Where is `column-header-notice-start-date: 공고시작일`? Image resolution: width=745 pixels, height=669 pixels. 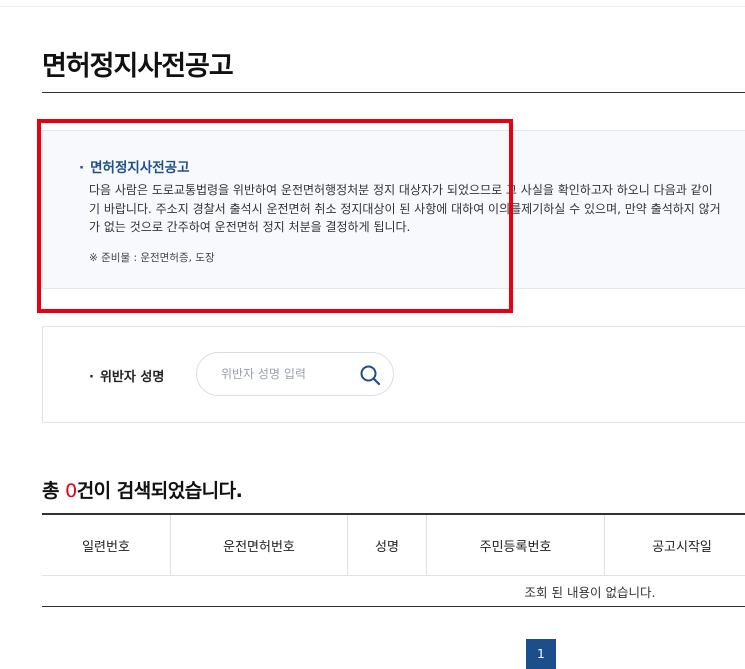
column-header-notice-start-date: 공고시작일 is located at coordinates (682, 547).